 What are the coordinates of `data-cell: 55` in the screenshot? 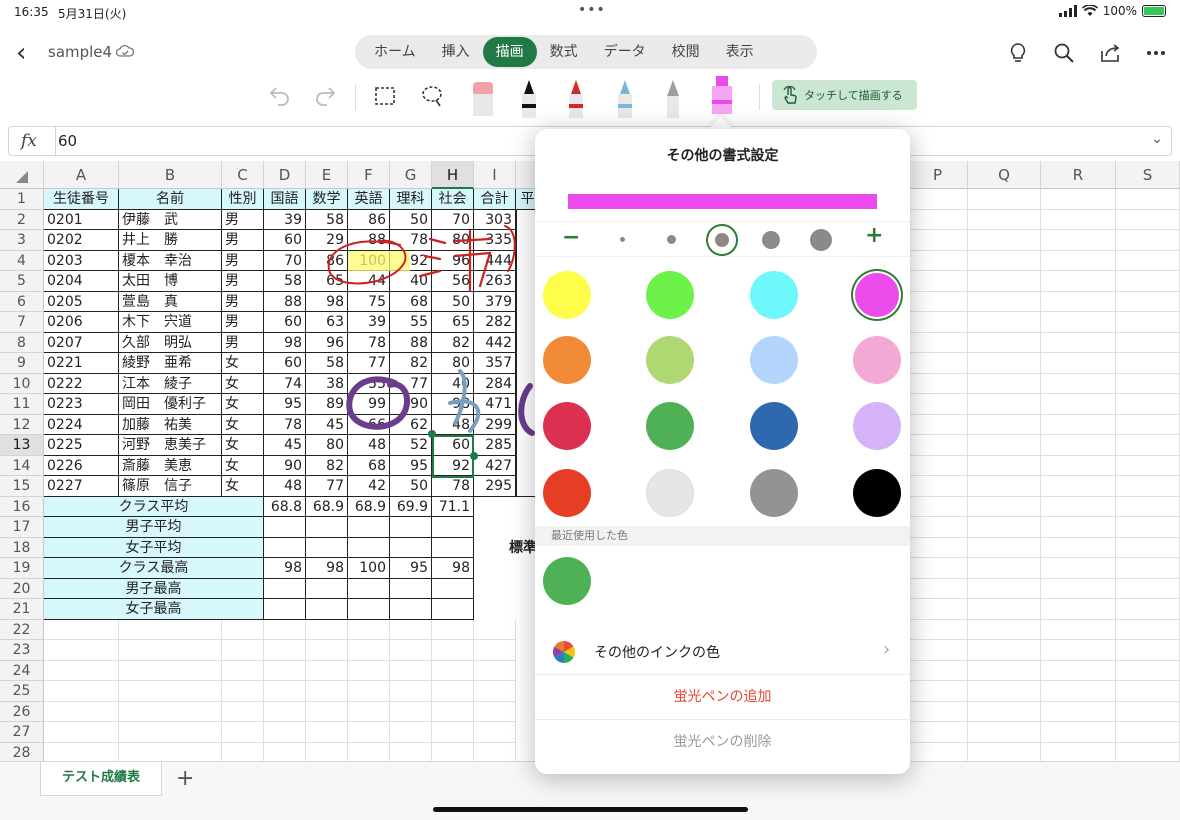 It's located at (411, 322).